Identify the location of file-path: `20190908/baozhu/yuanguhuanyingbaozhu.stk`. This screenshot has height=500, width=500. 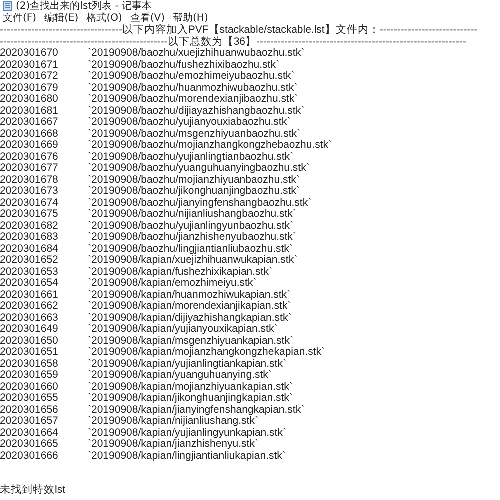
(199, 168).